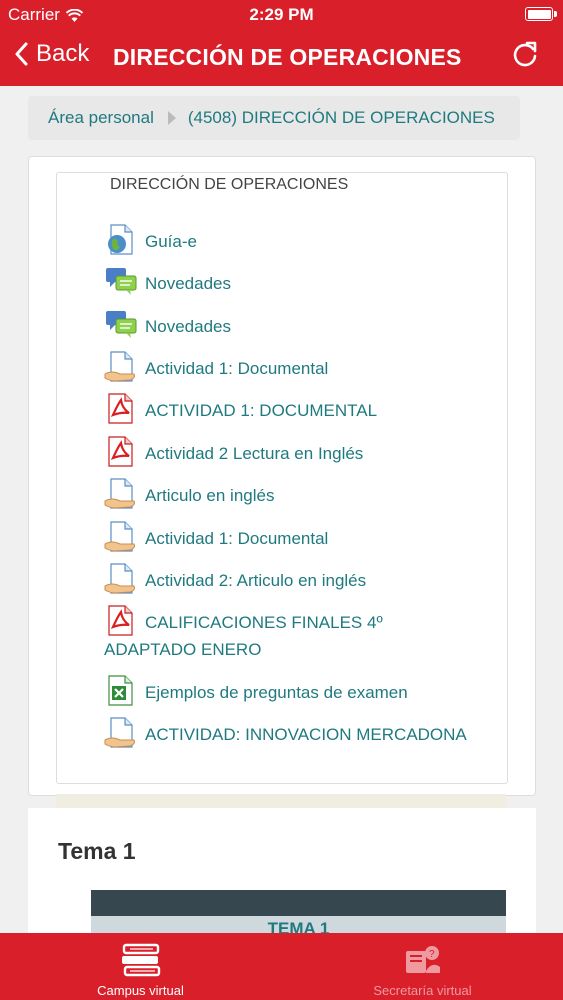 The width and height of the screenshot is (563, 1000). I want to click on activity-label: ACTIVIDAD: INNOVACION MERCADONA, so click(306, 734).